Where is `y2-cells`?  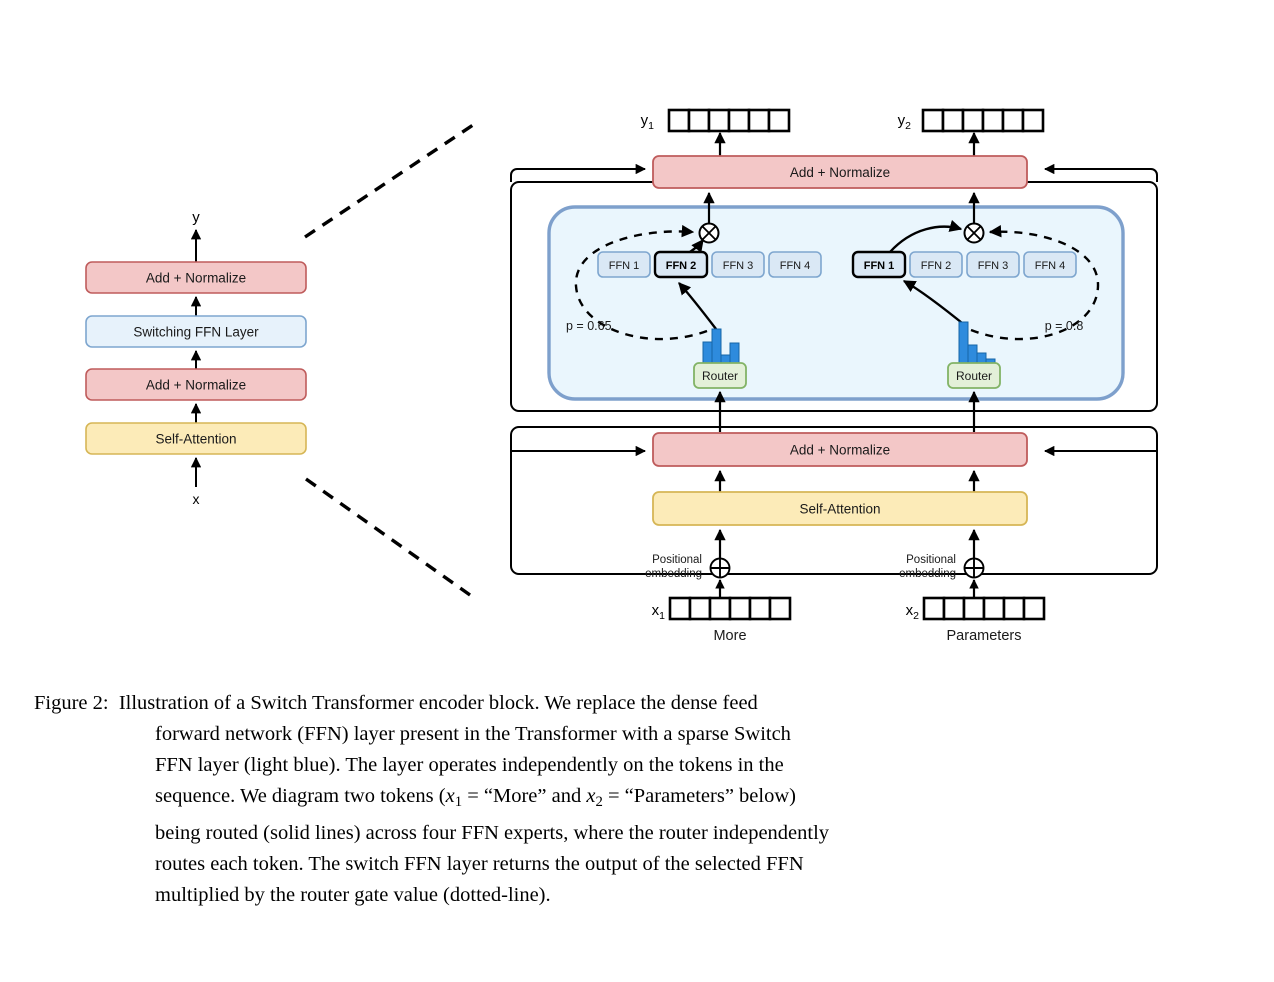 y2-cells is located at coordinates (983, 120).